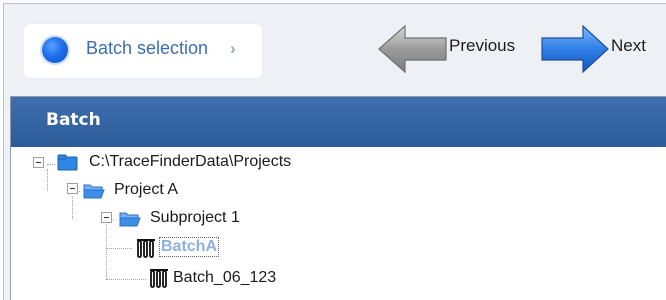 The image size is (666, 300). I want to click on previous-button: Previous, so click(453, 49).